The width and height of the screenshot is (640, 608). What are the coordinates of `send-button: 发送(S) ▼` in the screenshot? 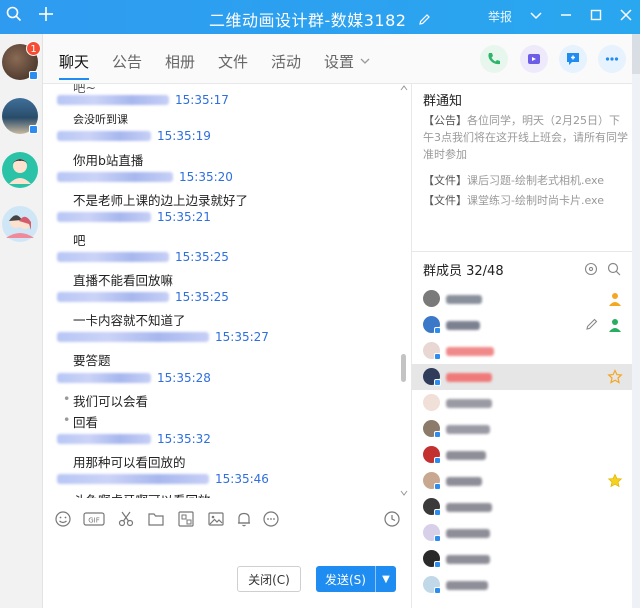 It's located at (356, 579).